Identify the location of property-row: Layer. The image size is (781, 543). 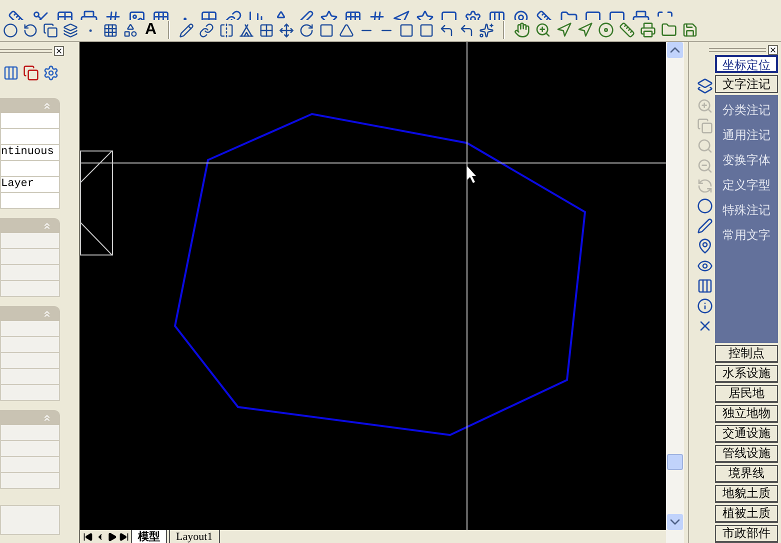
(30, 185).